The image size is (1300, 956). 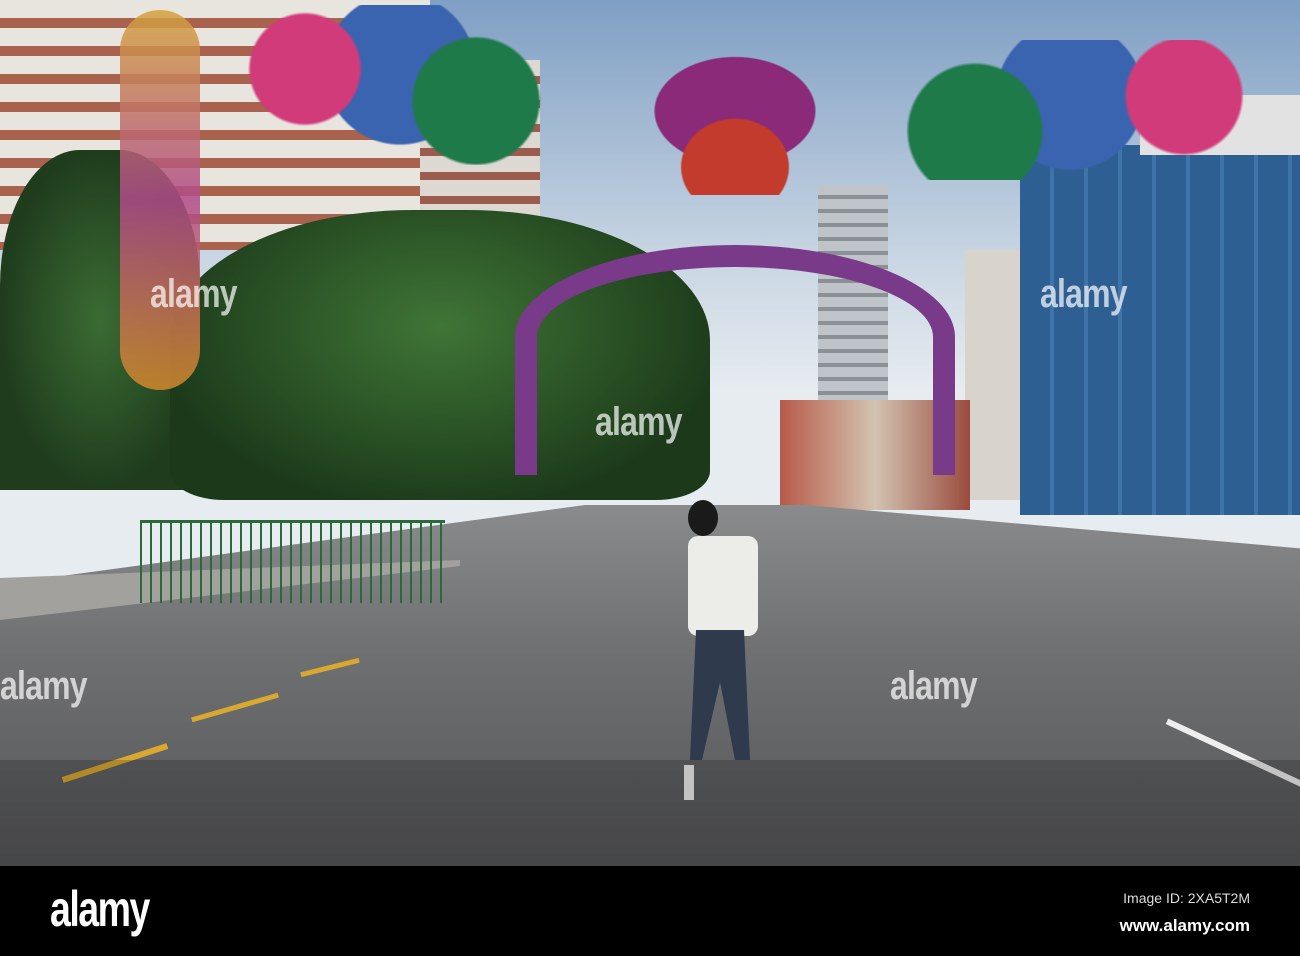 What do you see at coordinates (1184, 925) in the screenshot?
I see `site-url: www.alamy.com` at bounding box center [1184, 925].